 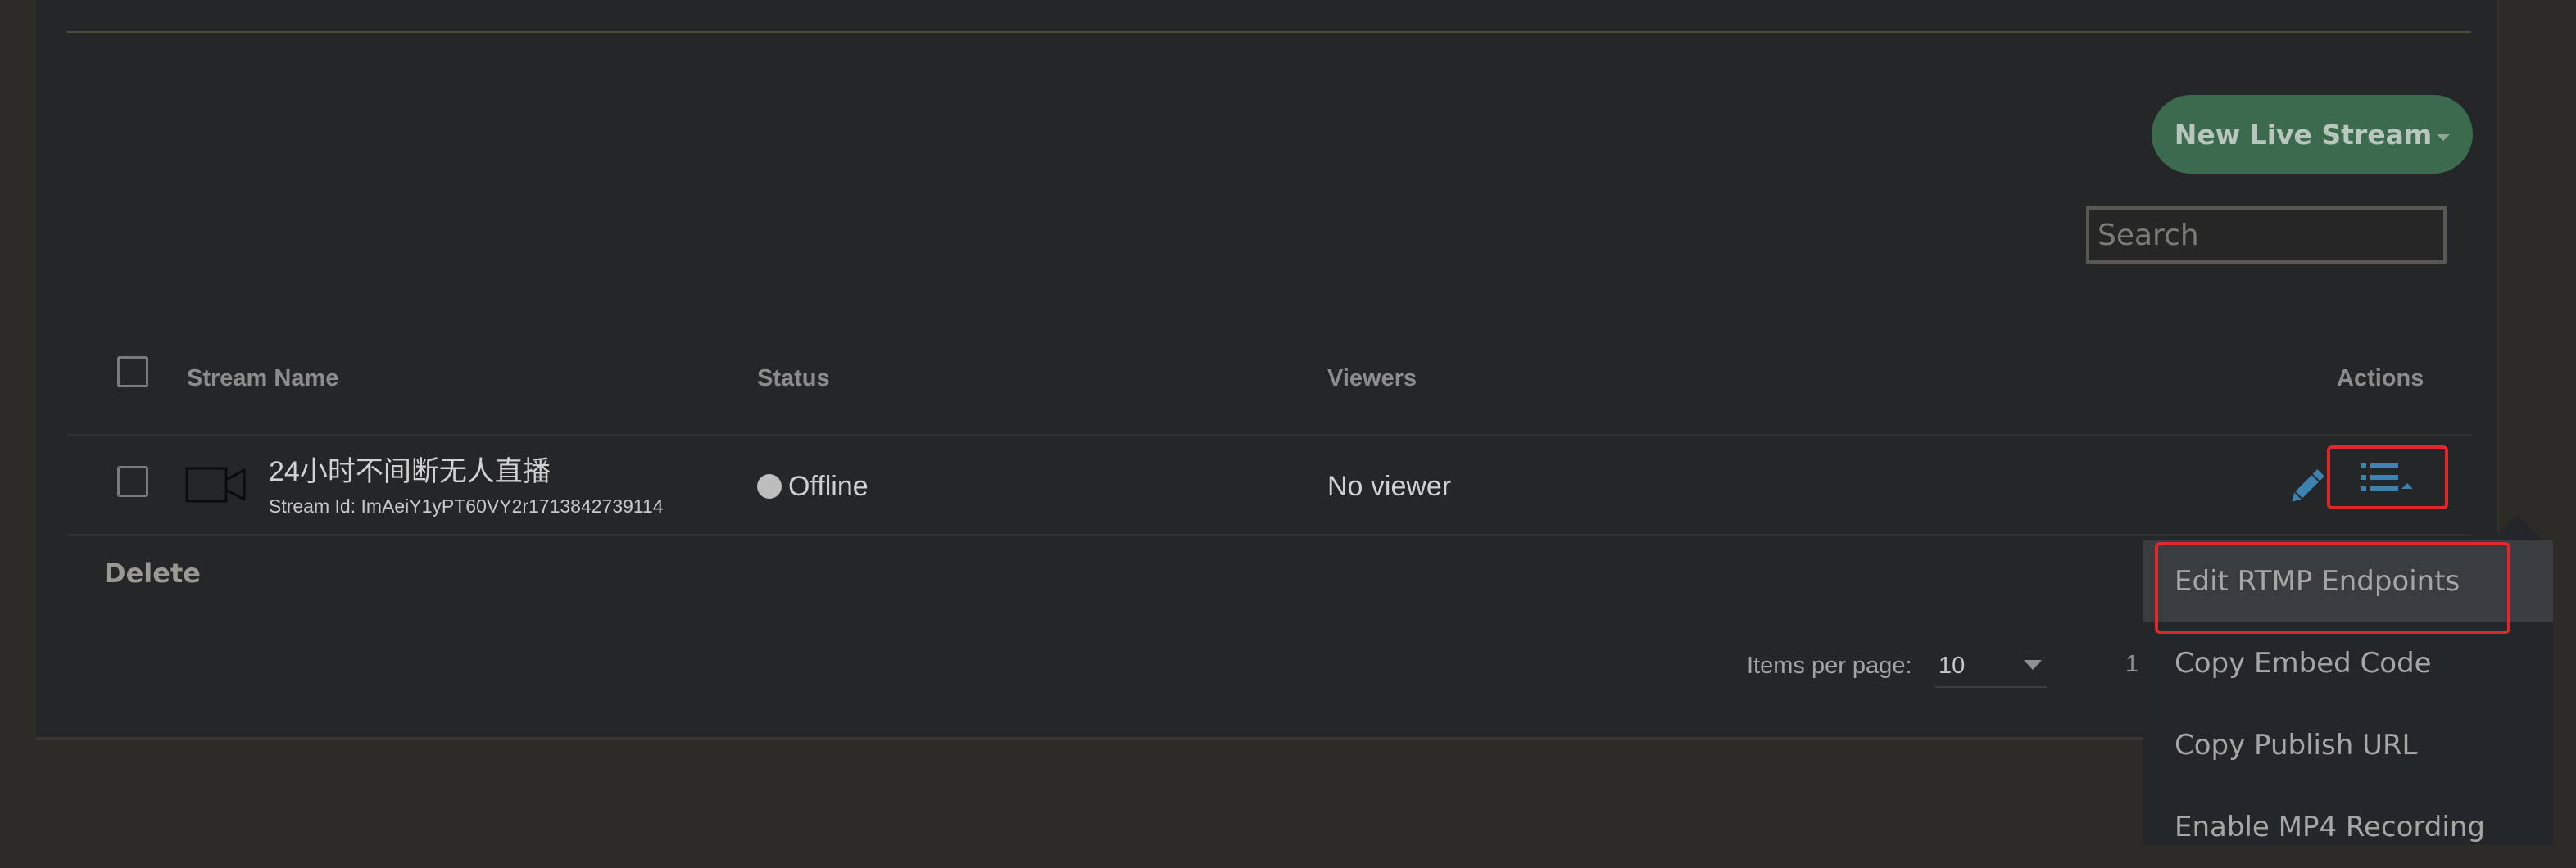 What do you see at coordinates (2348, 663) in the screenshot?
I see `menu-item-copy-embed-code: Copy Embed Code` at bounding box center [2348, 663].